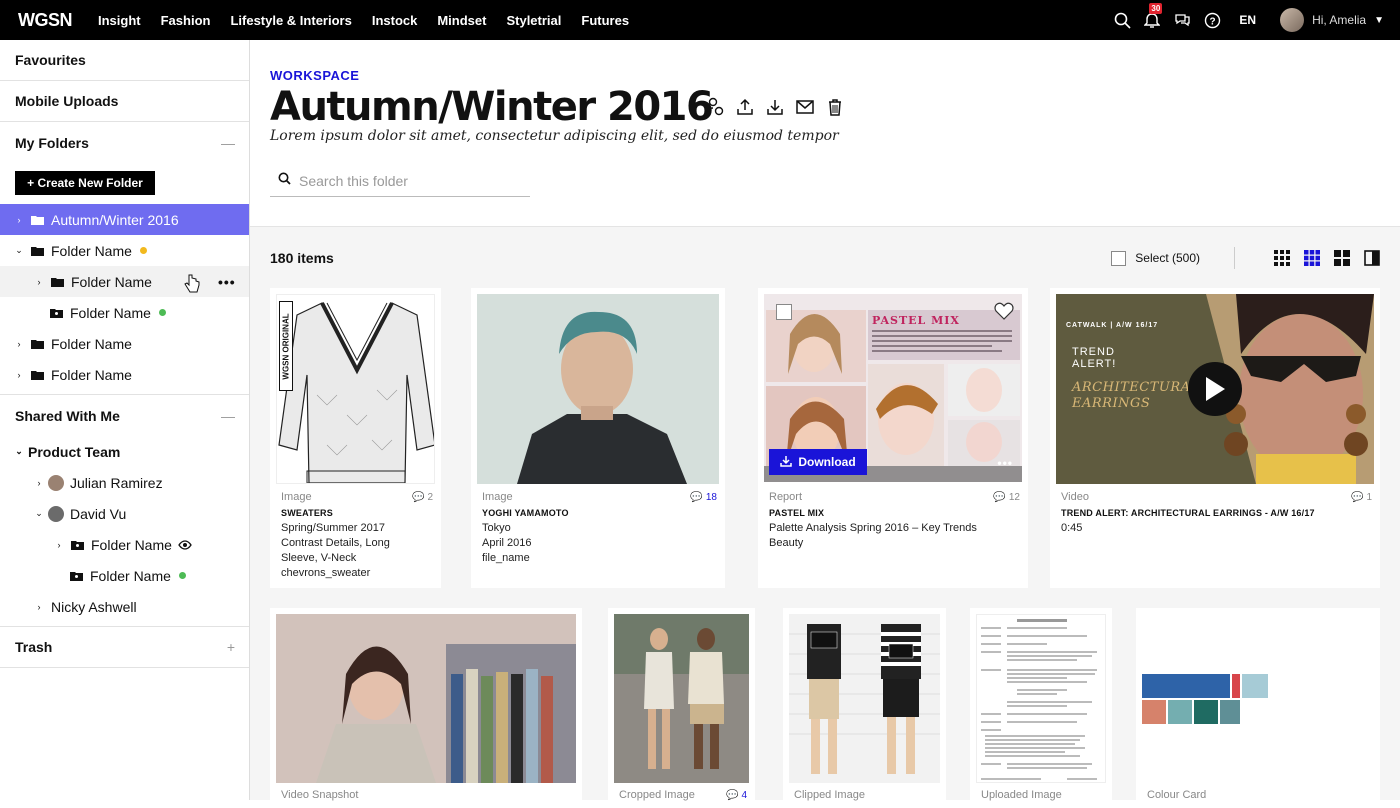 This screenshot has height=808, width=1400. What do you see at coordinates (124, 482) in the screenshot?
I see `shared-user-item: › Julian Ramirez` at bounding box center [124, 482].